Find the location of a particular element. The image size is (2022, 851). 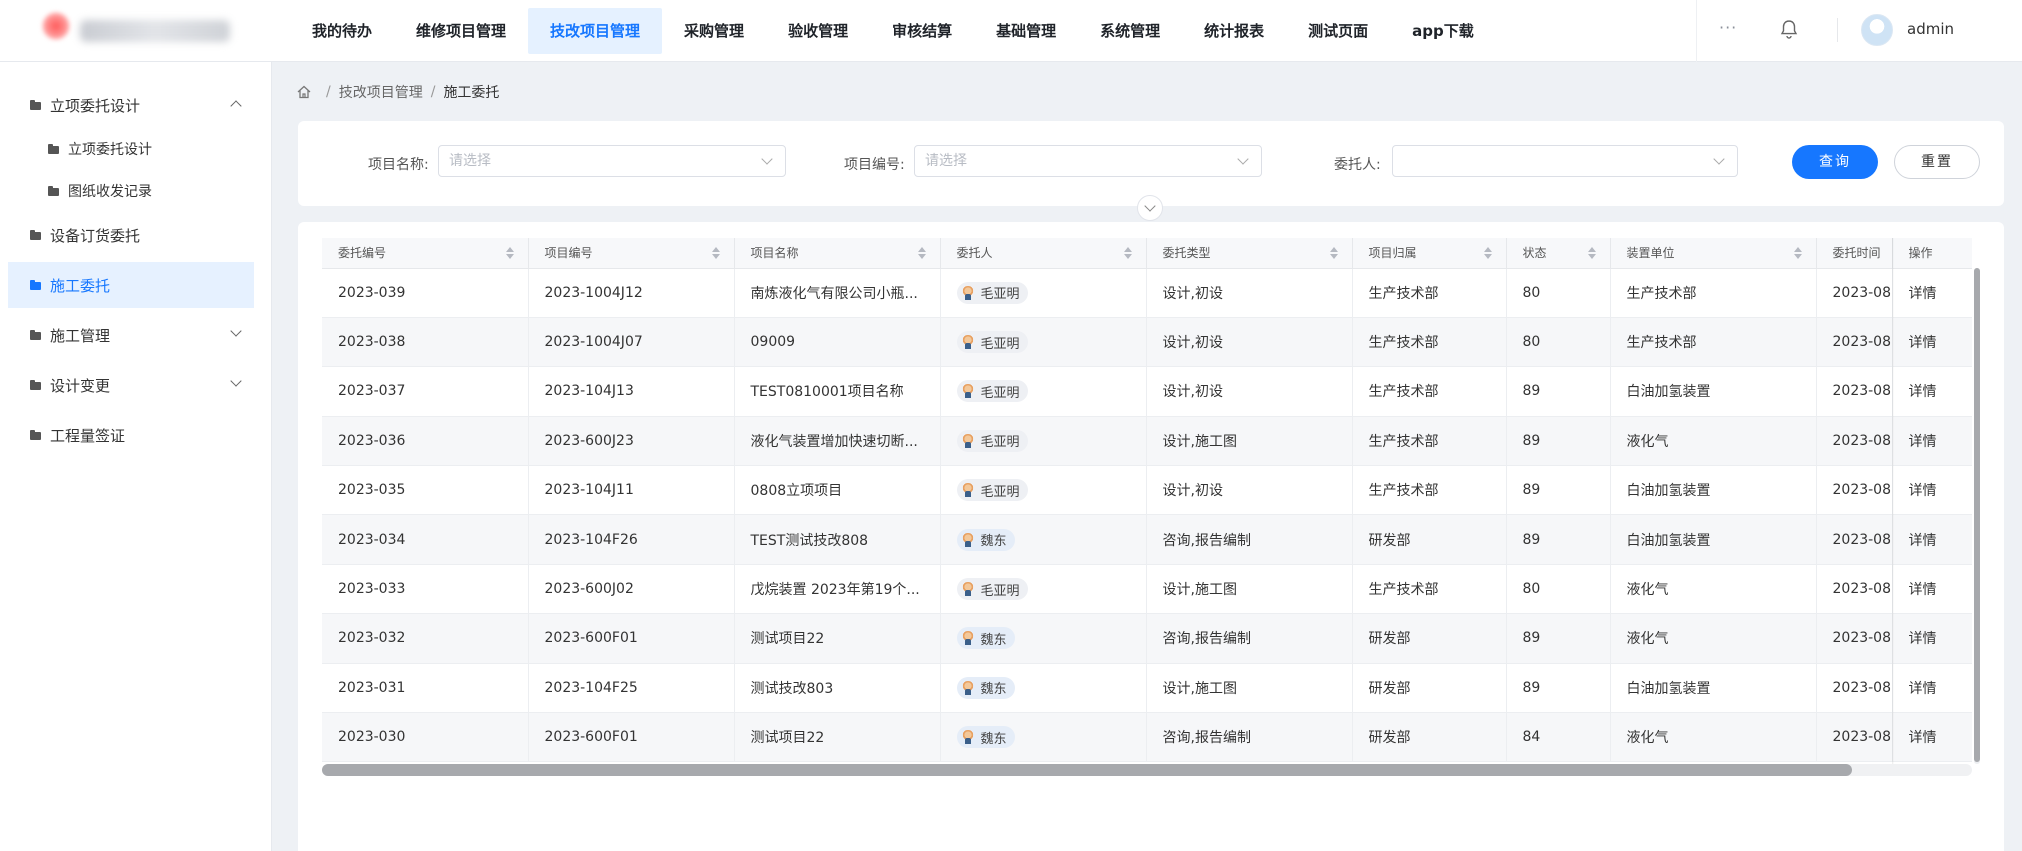

sidebar-item-construction-management: 施工管理 is located at coordinates (131, 335).